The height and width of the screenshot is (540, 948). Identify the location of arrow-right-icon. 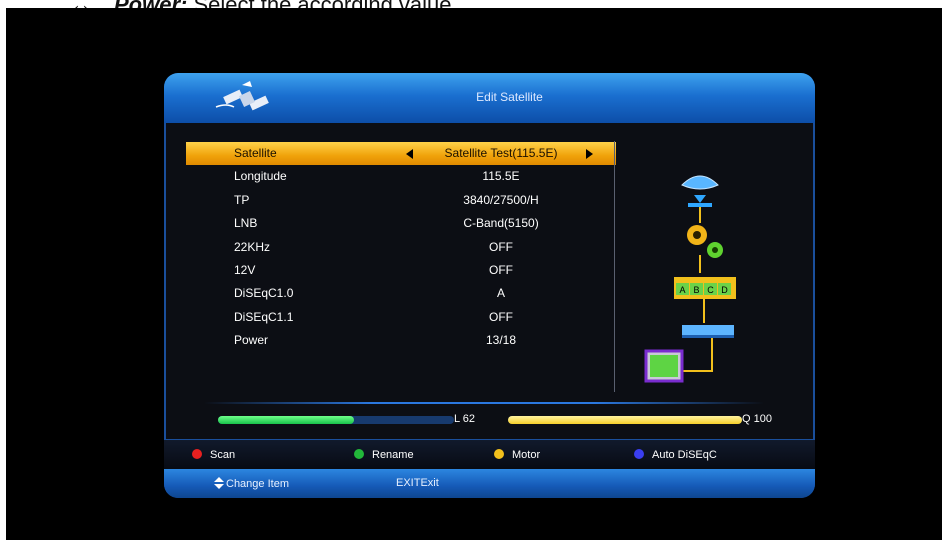
(589, 154).